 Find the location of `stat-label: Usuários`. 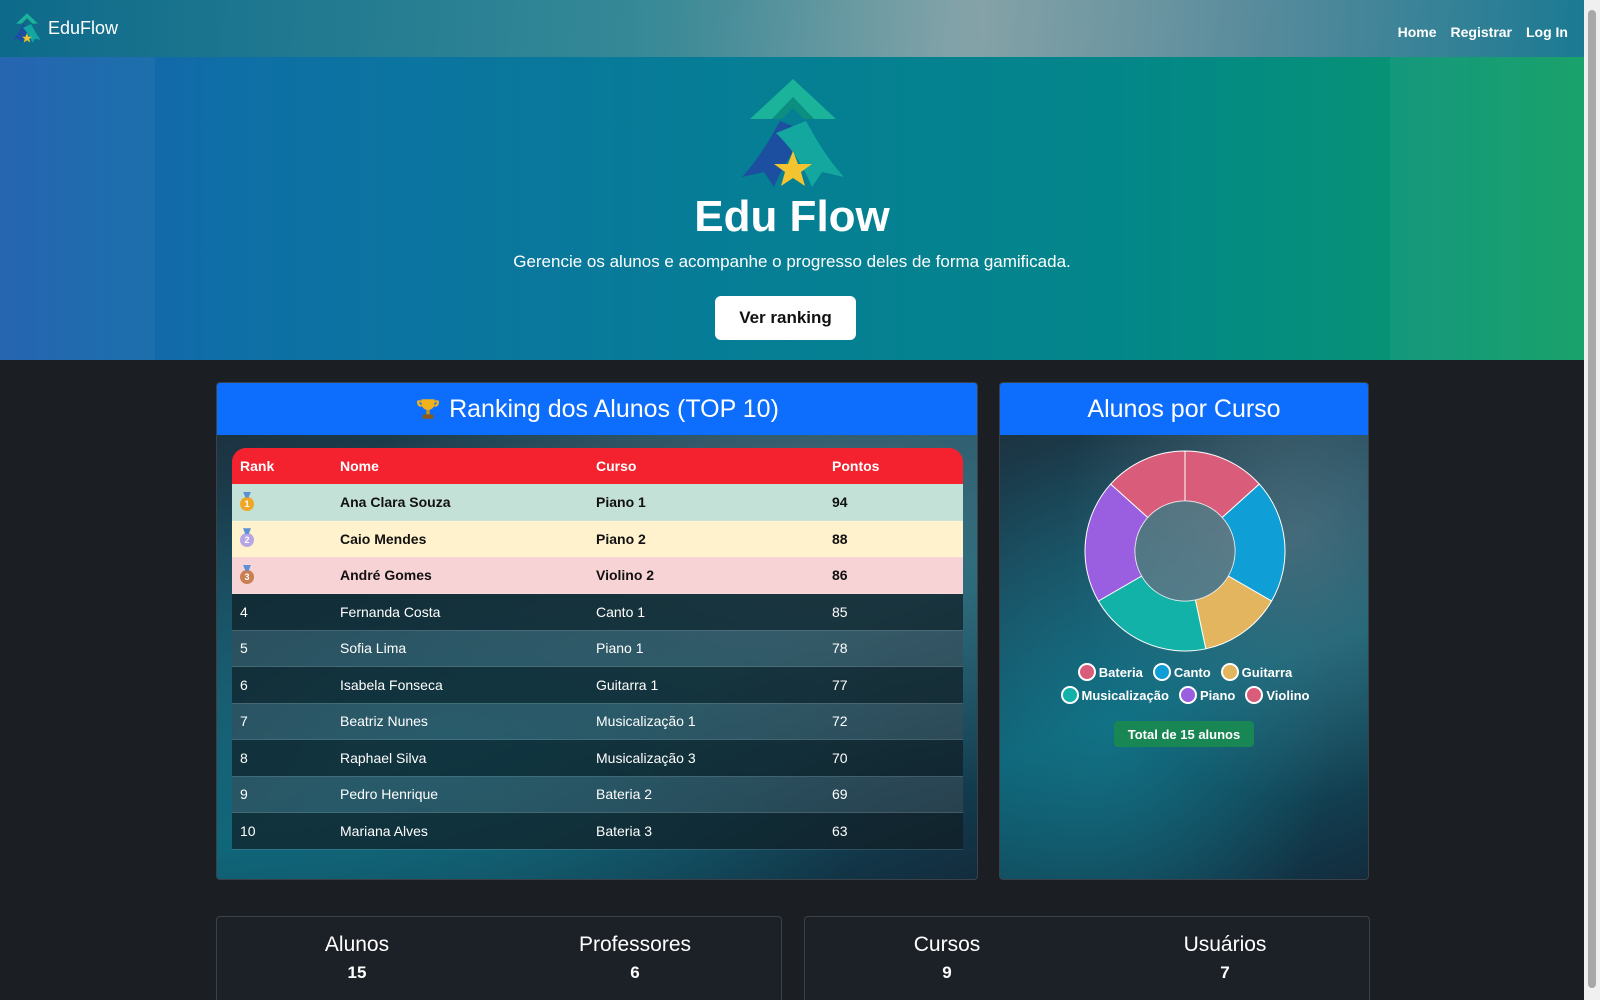

stat-label: Usuários is located at coordinates (1225, 944).